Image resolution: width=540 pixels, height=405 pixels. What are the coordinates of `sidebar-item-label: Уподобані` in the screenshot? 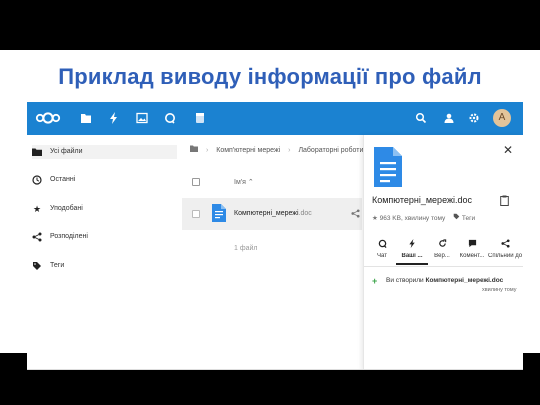 It's located at (66, 208).